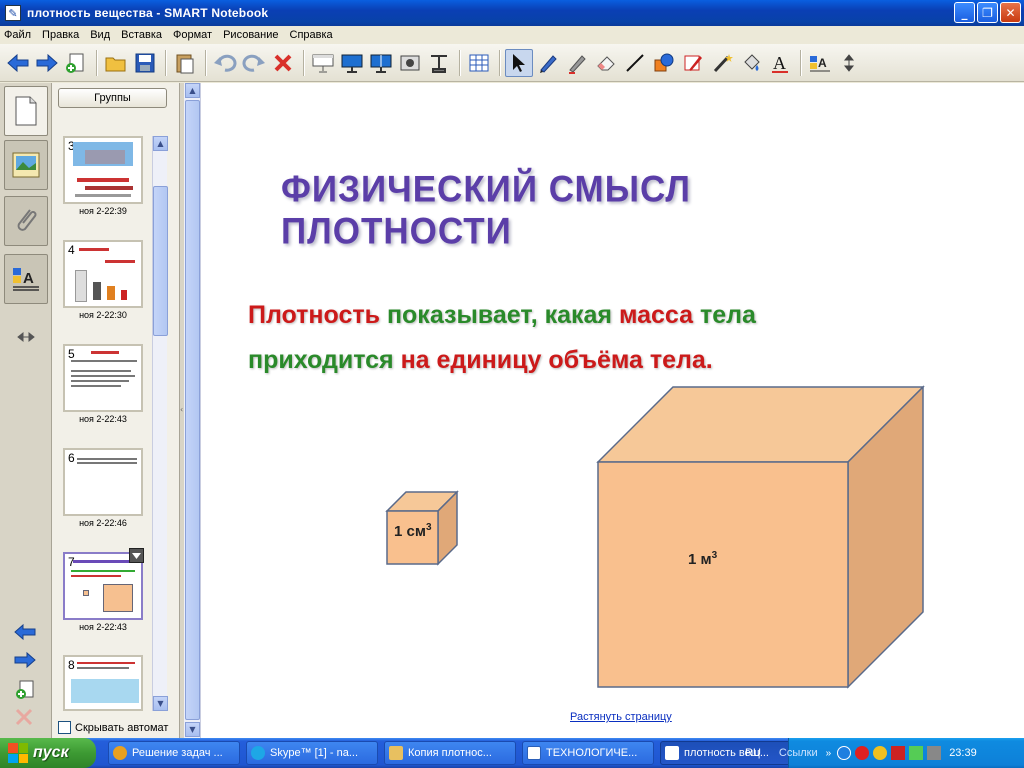 The image size is (1024, 768). What do you see at coordinates (314, 315) in the screenshot?
I see `word-density: Плотность` at bounding box center [314, 315].